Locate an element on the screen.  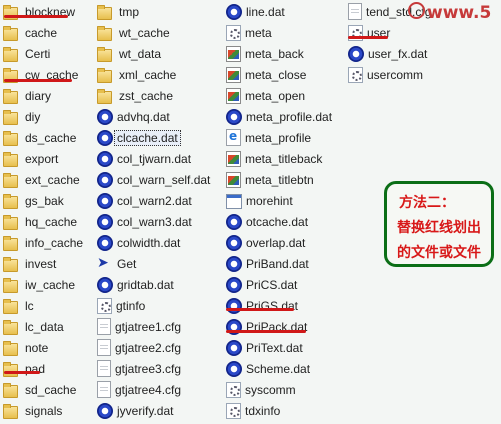
file-item: Scheme.dat is located at coordinates (279, 368).